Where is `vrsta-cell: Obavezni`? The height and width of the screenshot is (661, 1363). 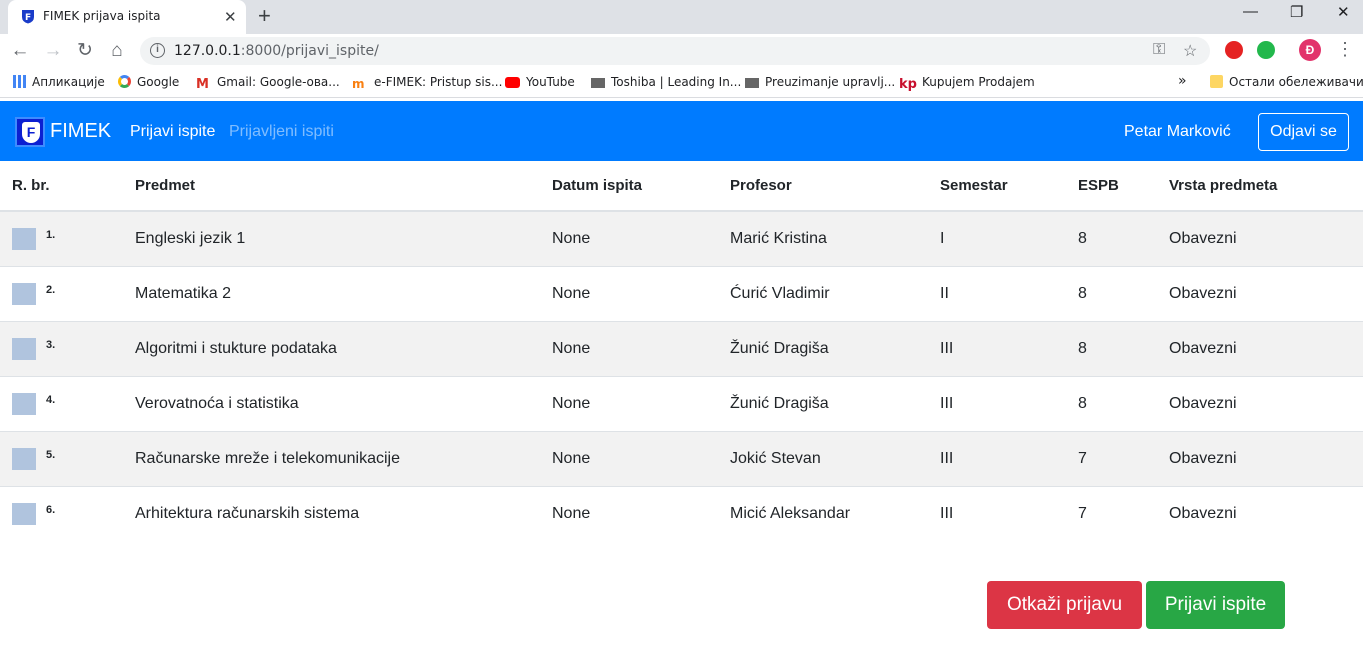
vrsta-cell: Obavezni is located at coordinates (1260, 513).